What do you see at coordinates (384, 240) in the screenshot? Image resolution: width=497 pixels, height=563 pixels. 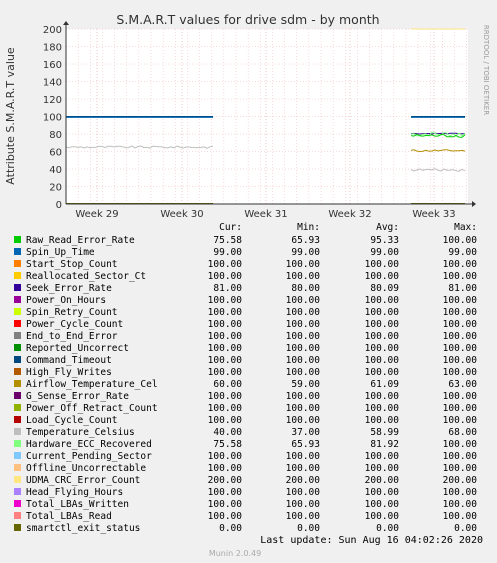 I see `legend-value-avg: 95.33` at bounding box center [384, 240].